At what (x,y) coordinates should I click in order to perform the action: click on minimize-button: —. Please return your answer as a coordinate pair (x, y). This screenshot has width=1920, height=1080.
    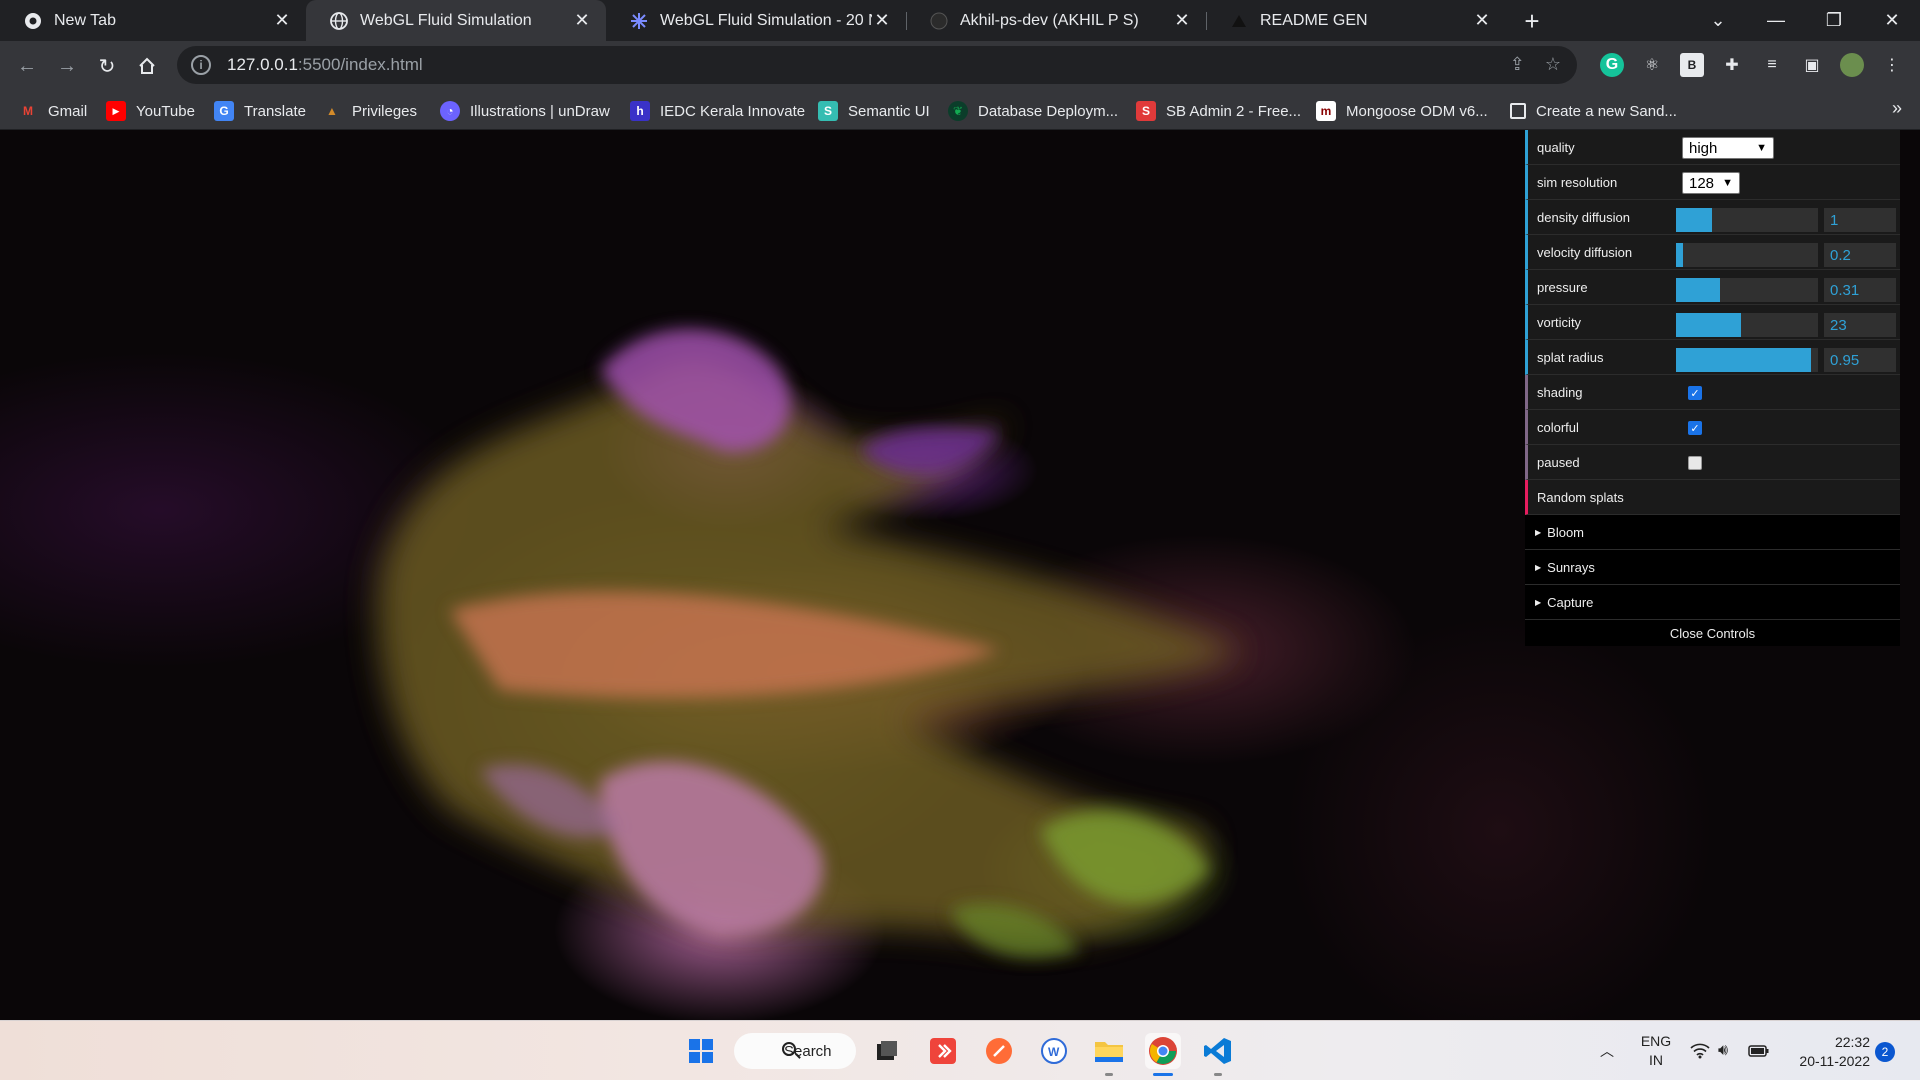
    Looking at the image, I should click on (1776, 20).